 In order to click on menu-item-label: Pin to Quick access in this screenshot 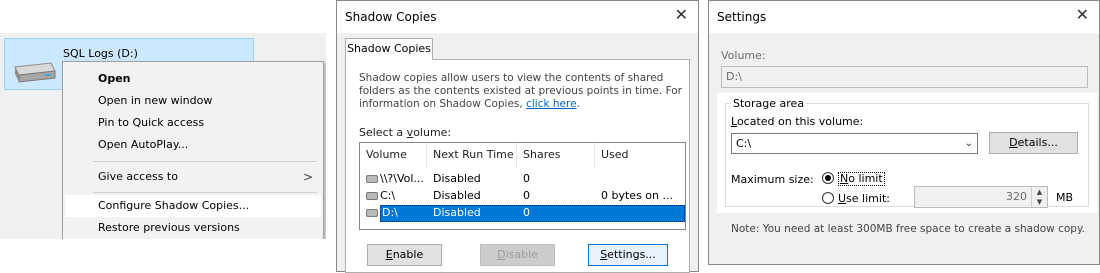, I will do `click(151, 122)`.